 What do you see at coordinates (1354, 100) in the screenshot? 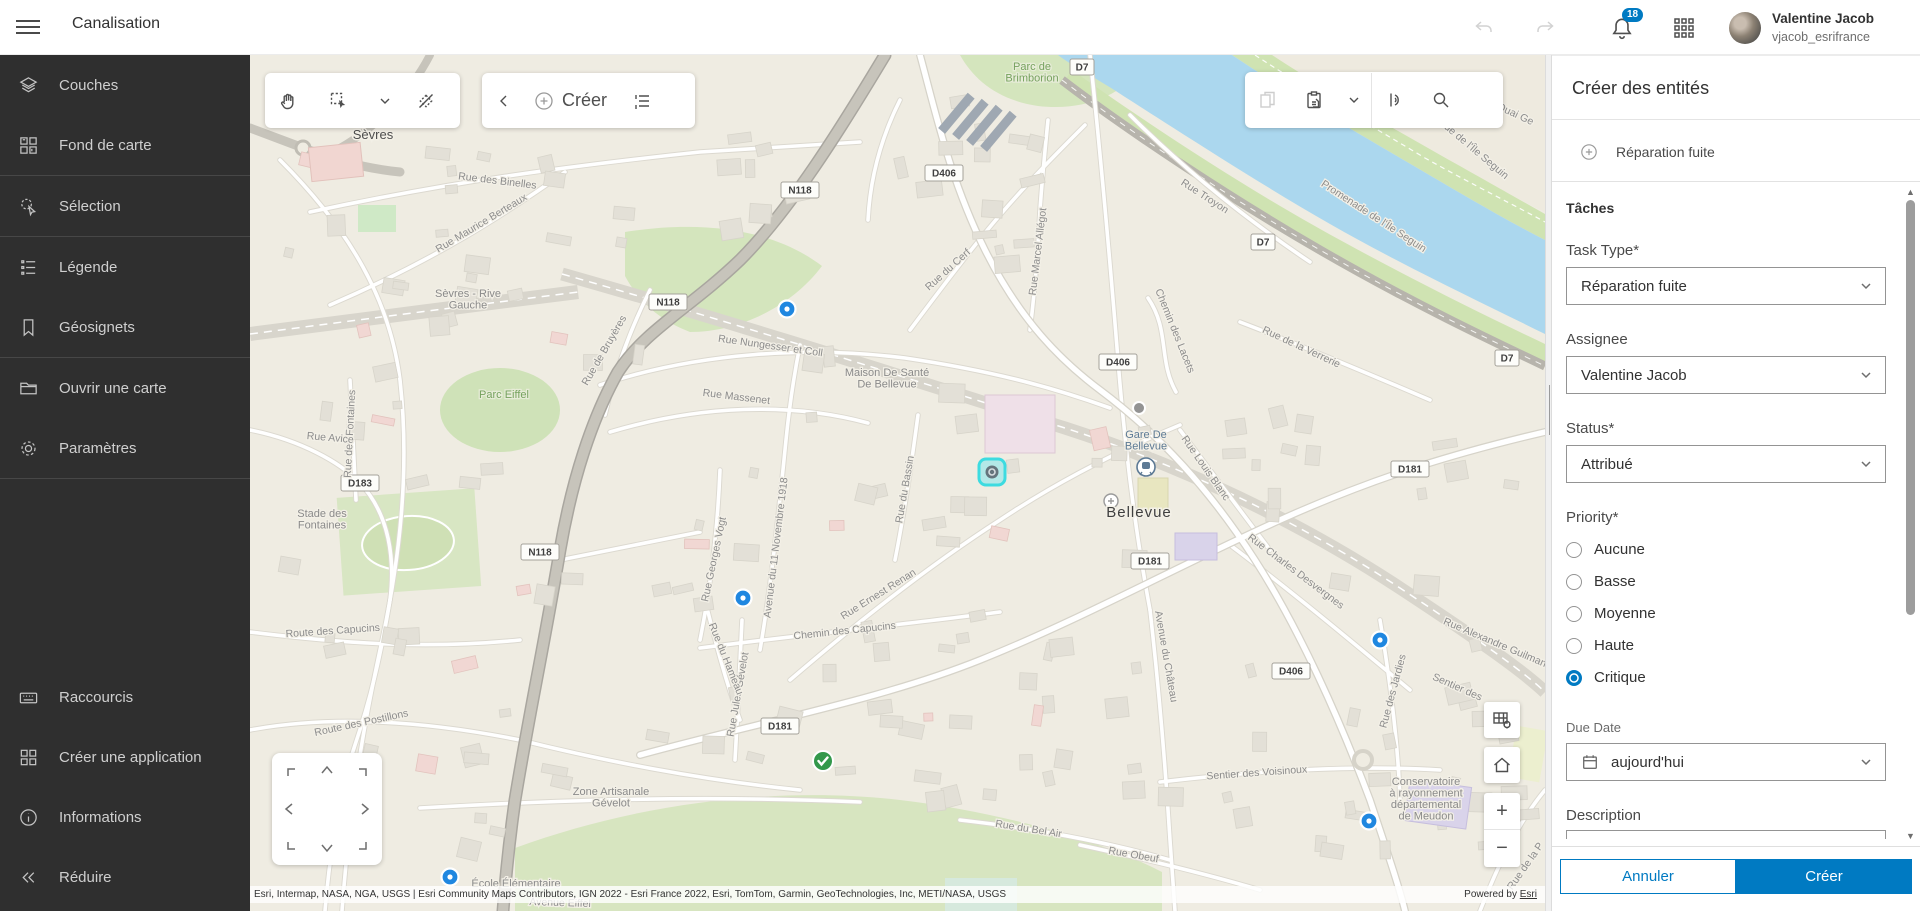
I see `paste-dropdown-chevron` at bounding box center [1354, 100].